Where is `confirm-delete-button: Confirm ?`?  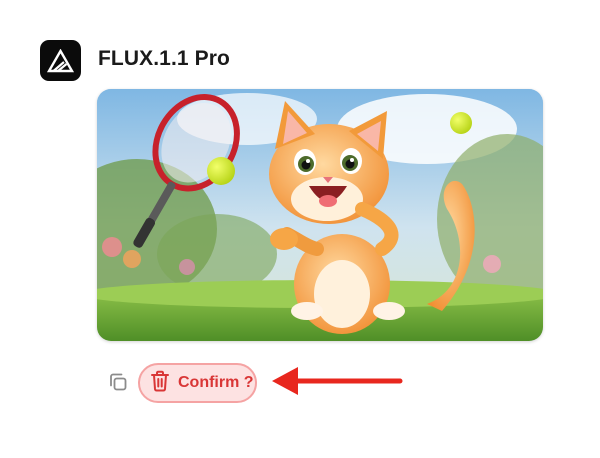 confirm-delete-button: Confirm ? is located at coordinates (197, 383).